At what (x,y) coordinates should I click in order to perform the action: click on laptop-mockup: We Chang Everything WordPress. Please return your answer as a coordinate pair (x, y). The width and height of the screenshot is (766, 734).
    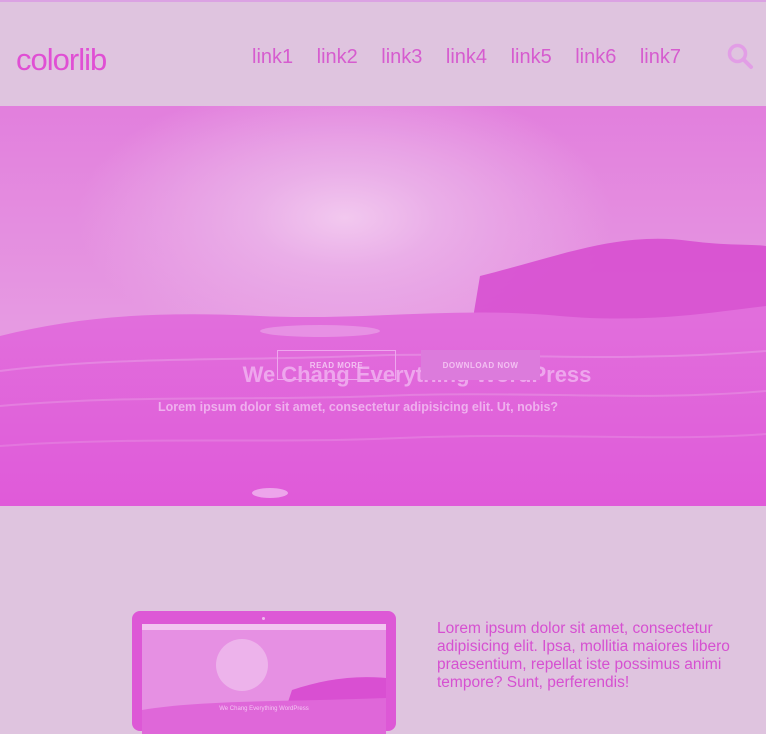
    Looking at the image, I should click on (264, 672).